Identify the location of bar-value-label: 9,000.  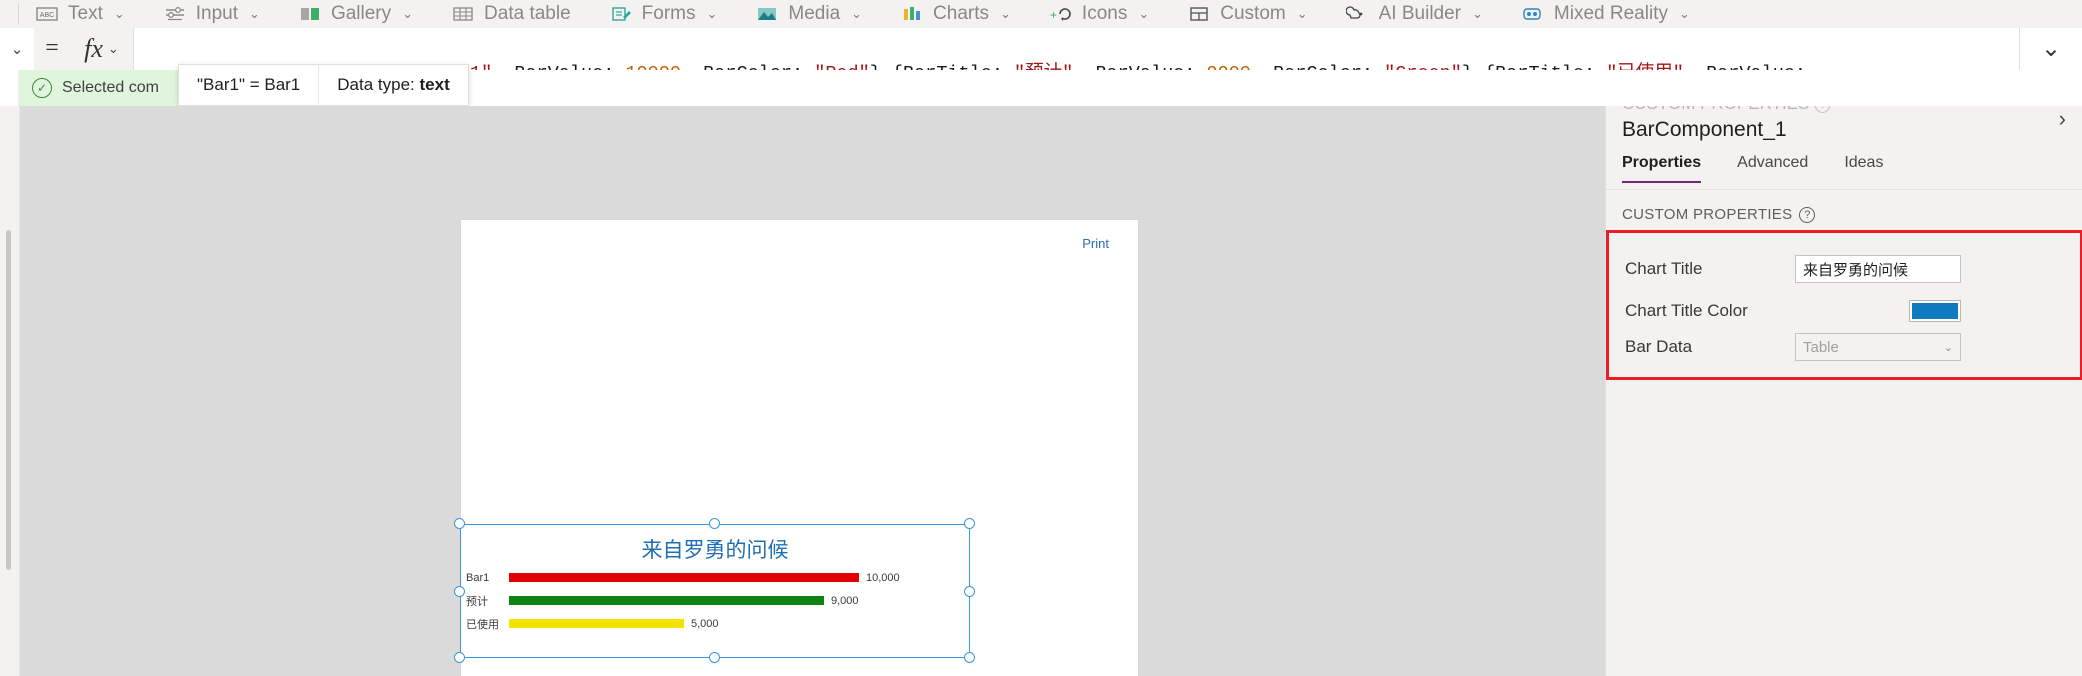
(845, 600).